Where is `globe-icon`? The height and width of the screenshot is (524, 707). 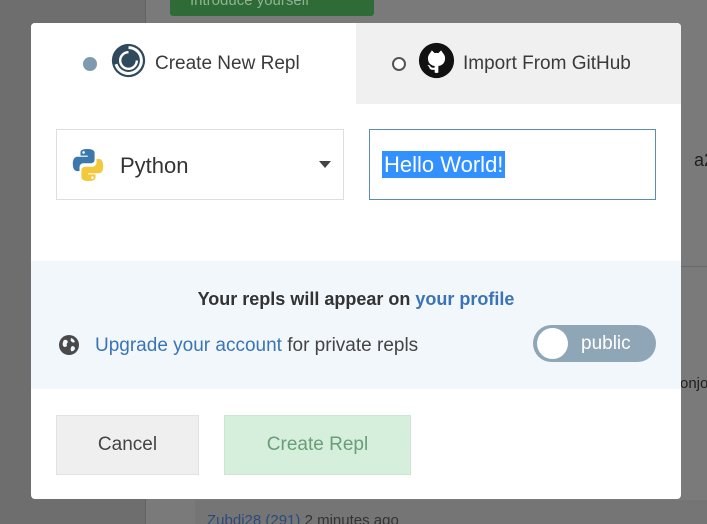
globe-icon is located at coordinates (69, 345).